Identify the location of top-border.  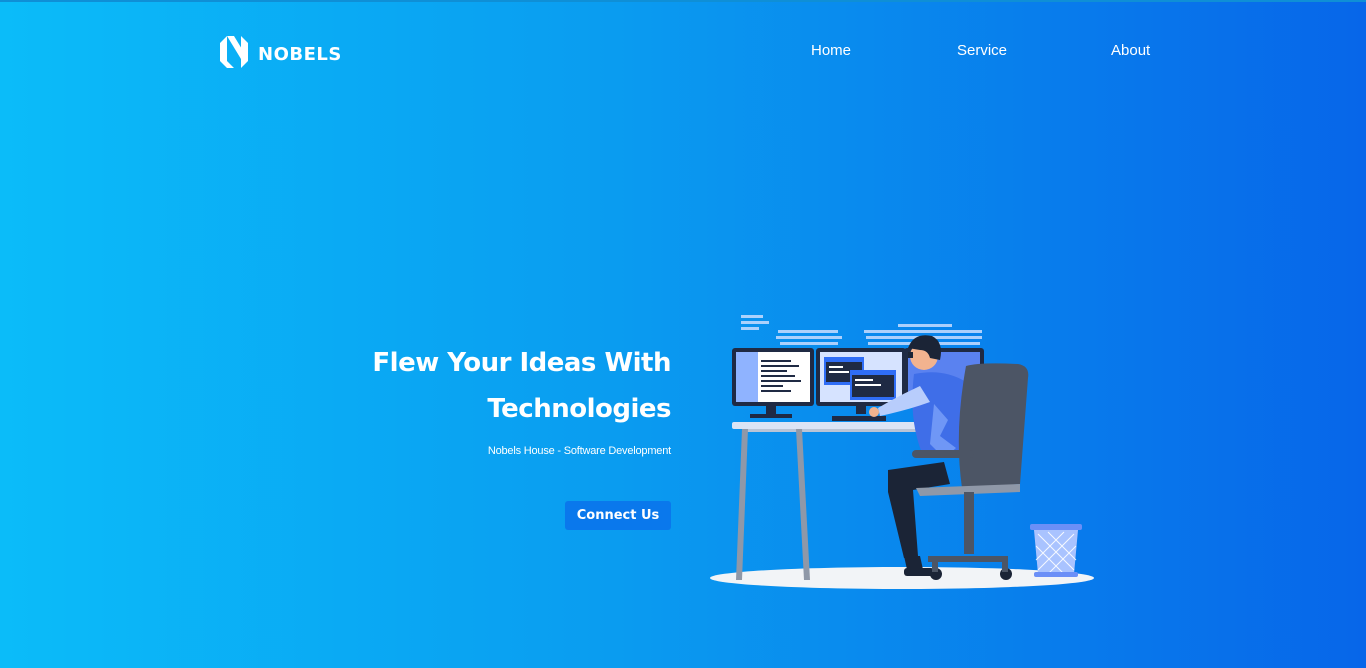
(683, 1).